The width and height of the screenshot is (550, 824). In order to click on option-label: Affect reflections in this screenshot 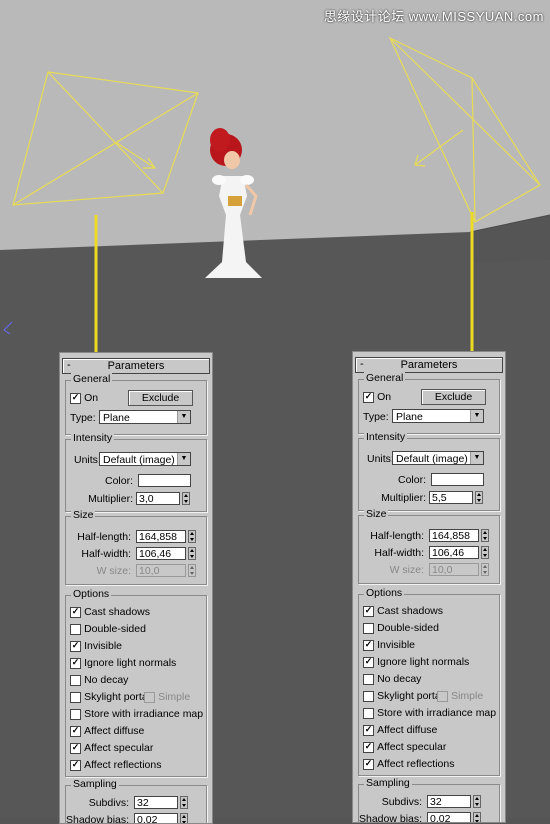, I will do `click(416, 764)`.